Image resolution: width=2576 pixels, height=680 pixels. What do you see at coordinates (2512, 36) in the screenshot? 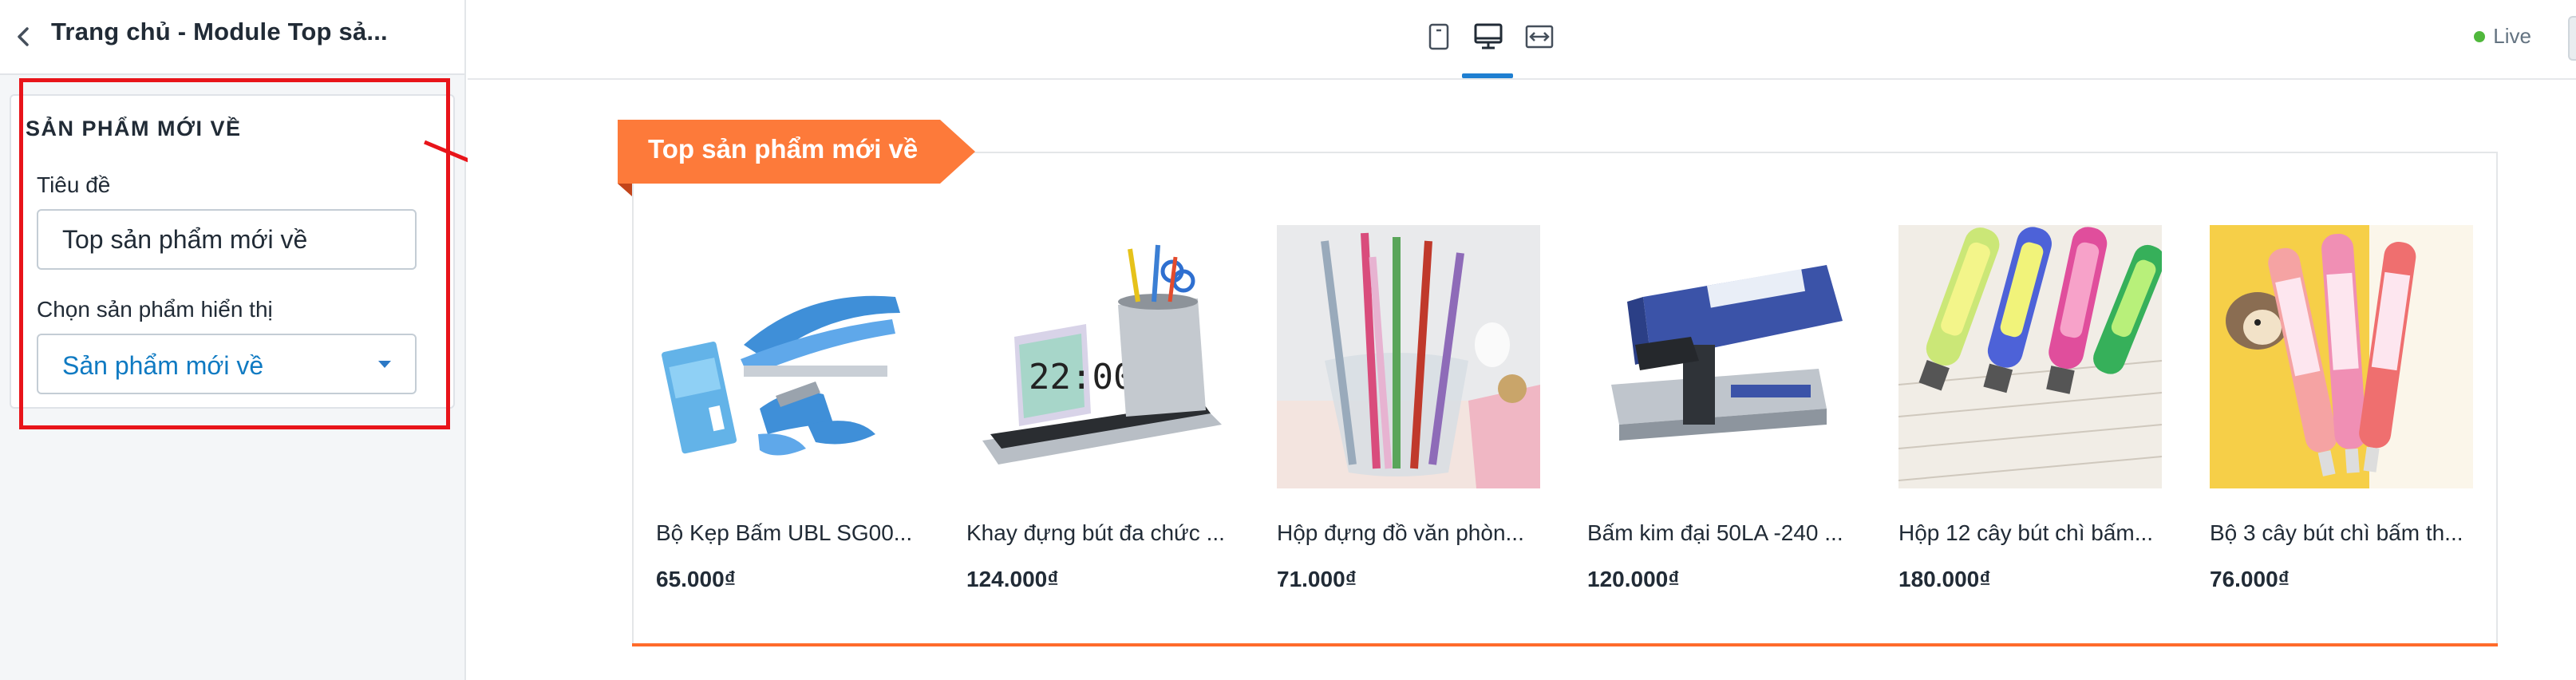
I see `live-status-text: Live` at bounding box center [2512, 36].